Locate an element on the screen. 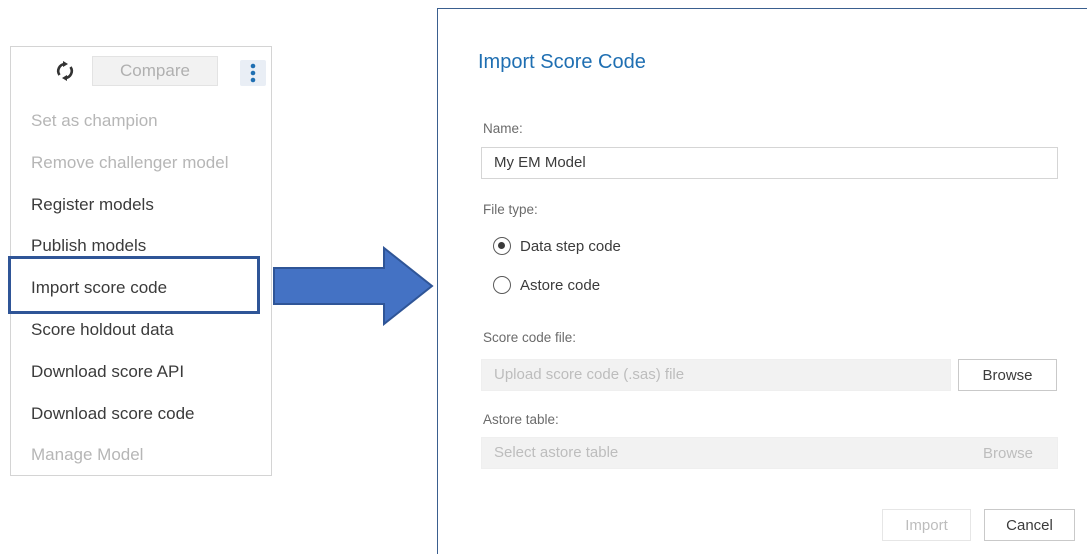  radio-button-unchecked is located at coordinates (502, 285).